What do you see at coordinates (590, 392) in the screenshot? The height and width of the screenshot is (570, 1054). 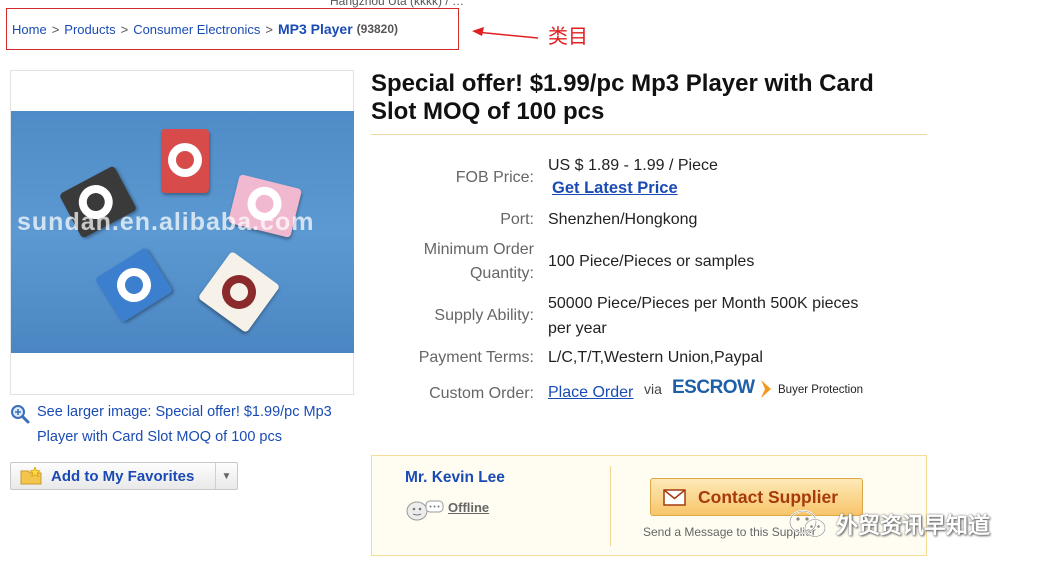 I see `place-order-link: Place Order` at bounding box center [590, 392].